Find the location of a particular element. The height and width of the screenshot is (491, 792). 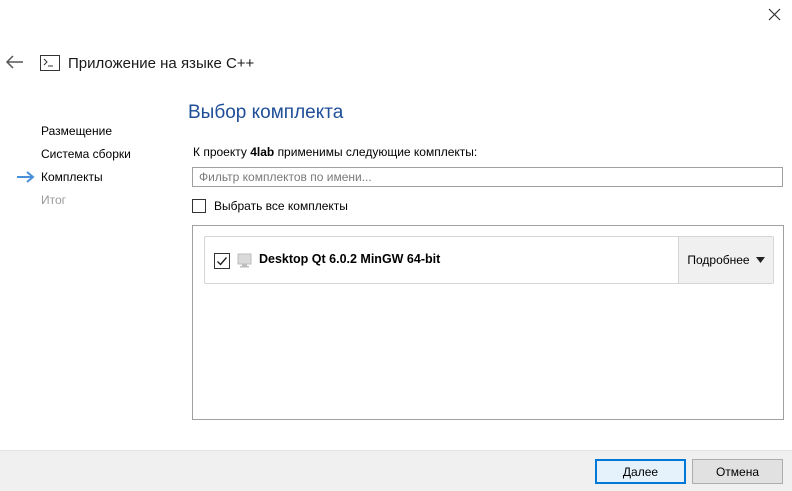

kit-checkbox is located at coordinates (222, 261).